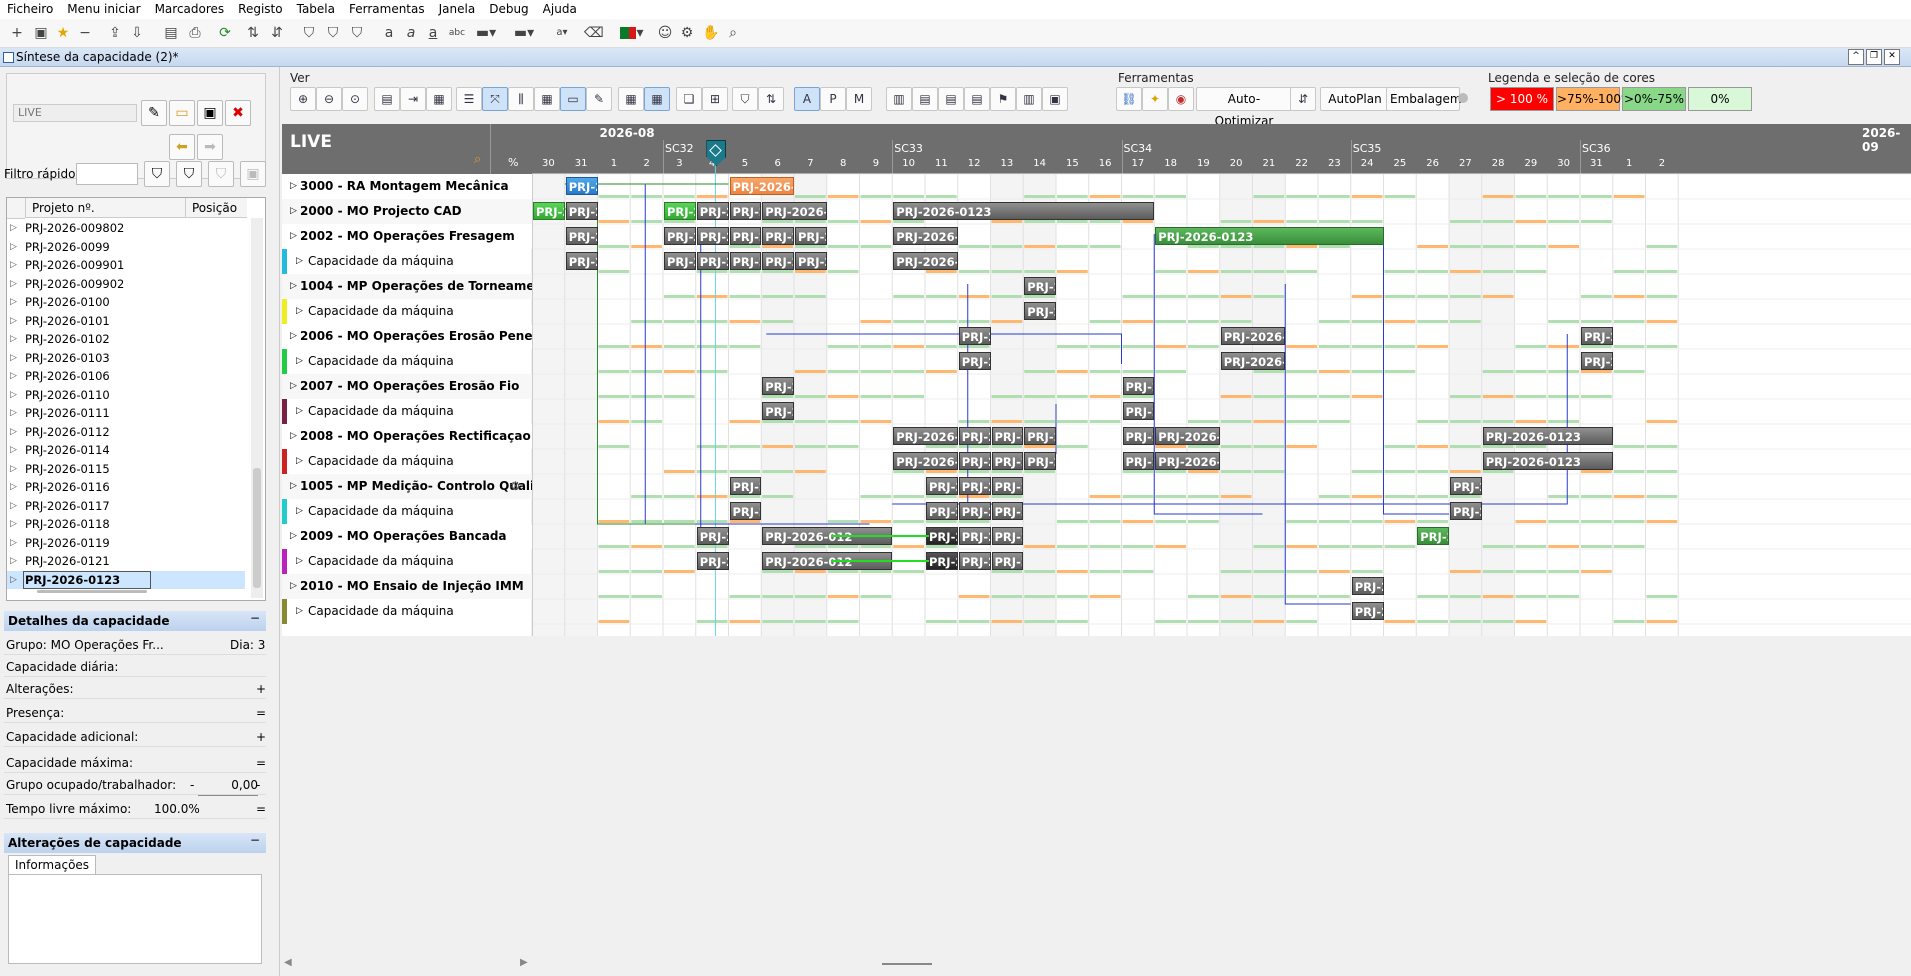 The height and width of the screenshot is (976, 1911). I want to click on scroll-left-icon: ◀, so click(288, 962).